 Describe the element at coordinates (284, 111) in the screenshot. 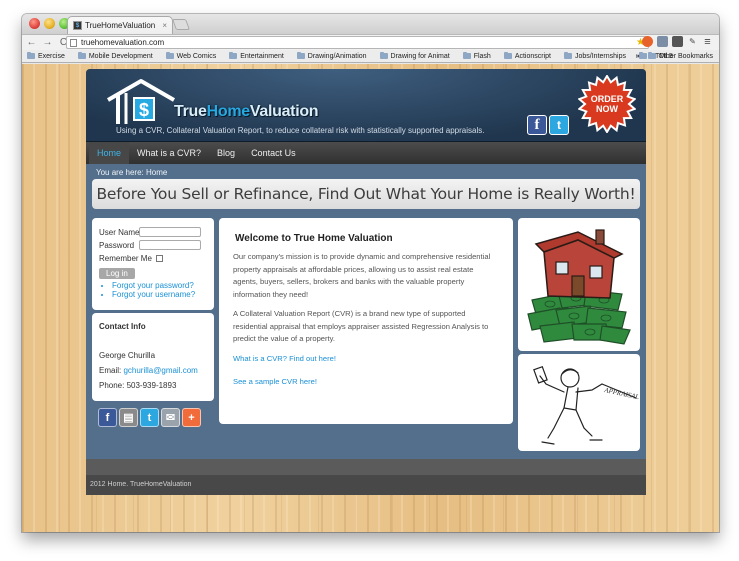

I see `logo-word-valuation: Valuation` at that location.